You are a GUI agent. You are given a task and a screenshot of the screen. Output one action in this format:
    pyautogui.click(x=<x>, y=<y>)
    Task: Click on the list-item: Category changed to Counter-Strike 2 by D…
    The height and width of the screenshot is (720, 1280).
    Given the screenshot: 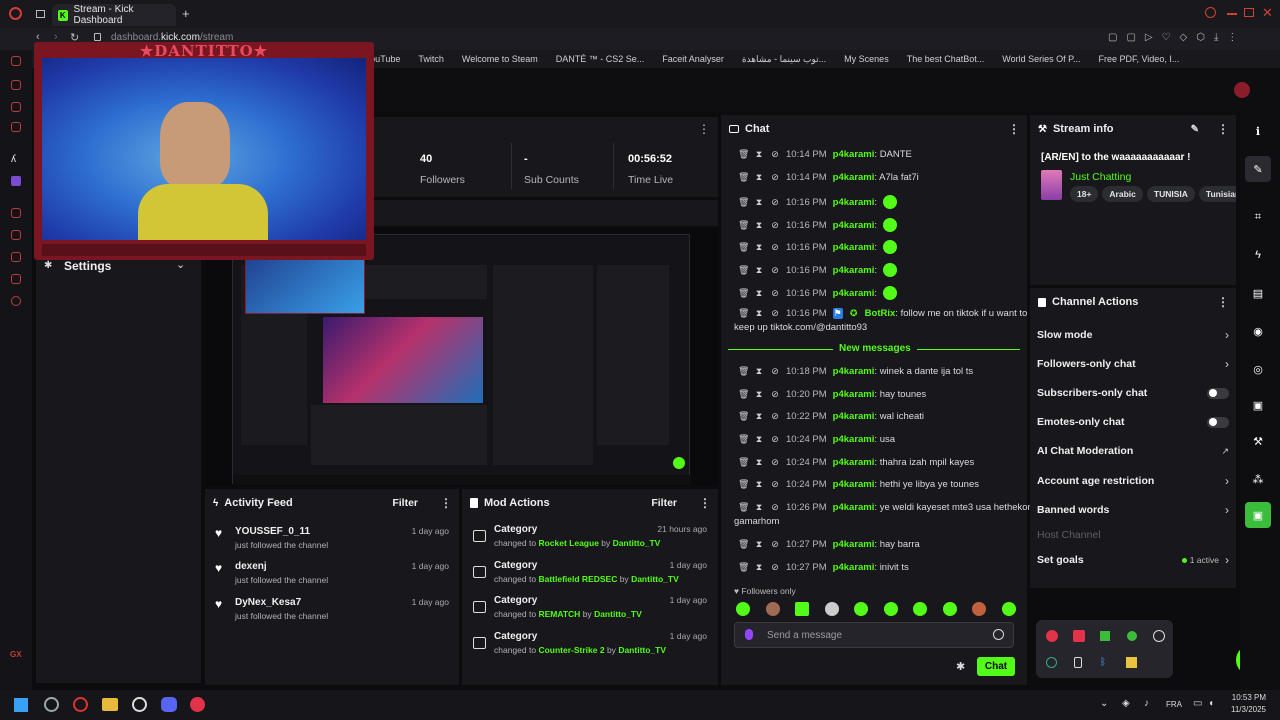 What is the action you would take?
    pyautogui.click(x=591, y=646)
    